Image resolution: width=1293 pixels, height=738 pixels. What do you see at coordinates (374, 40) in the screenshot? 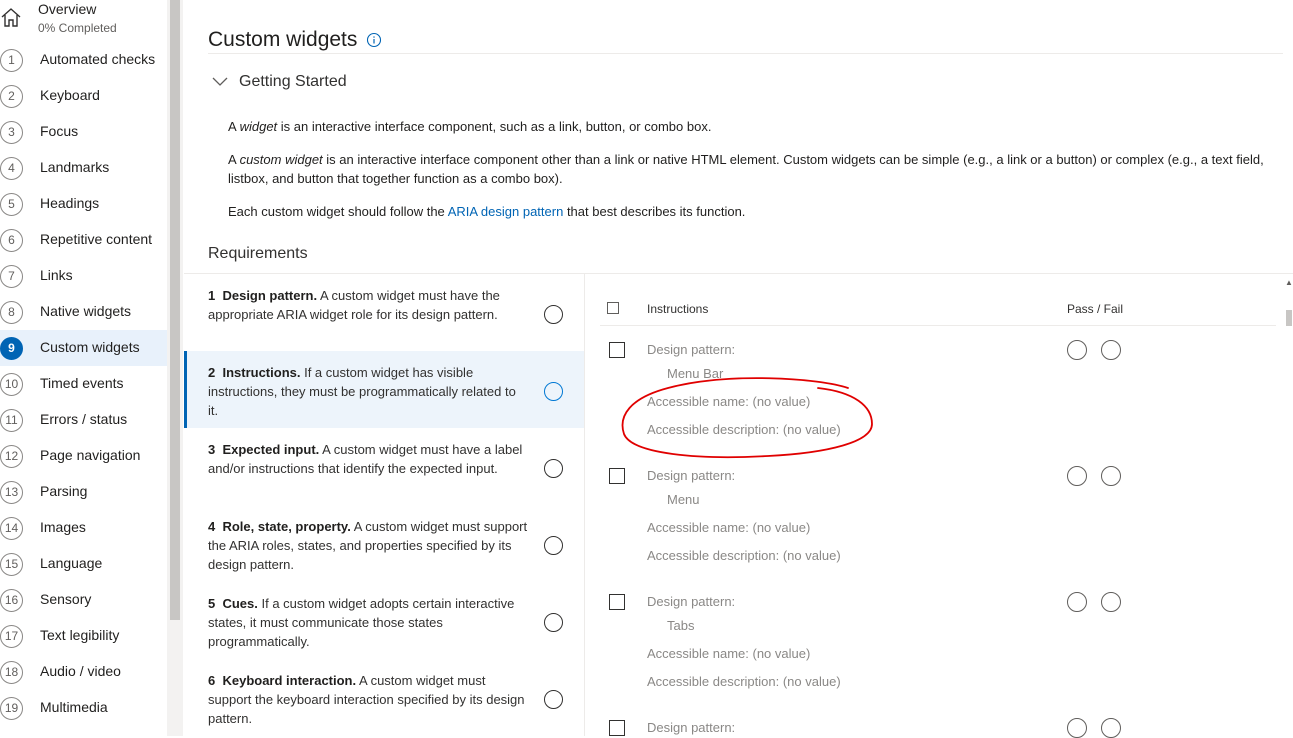
I see `info-icon` at bounding box center [374, 40].